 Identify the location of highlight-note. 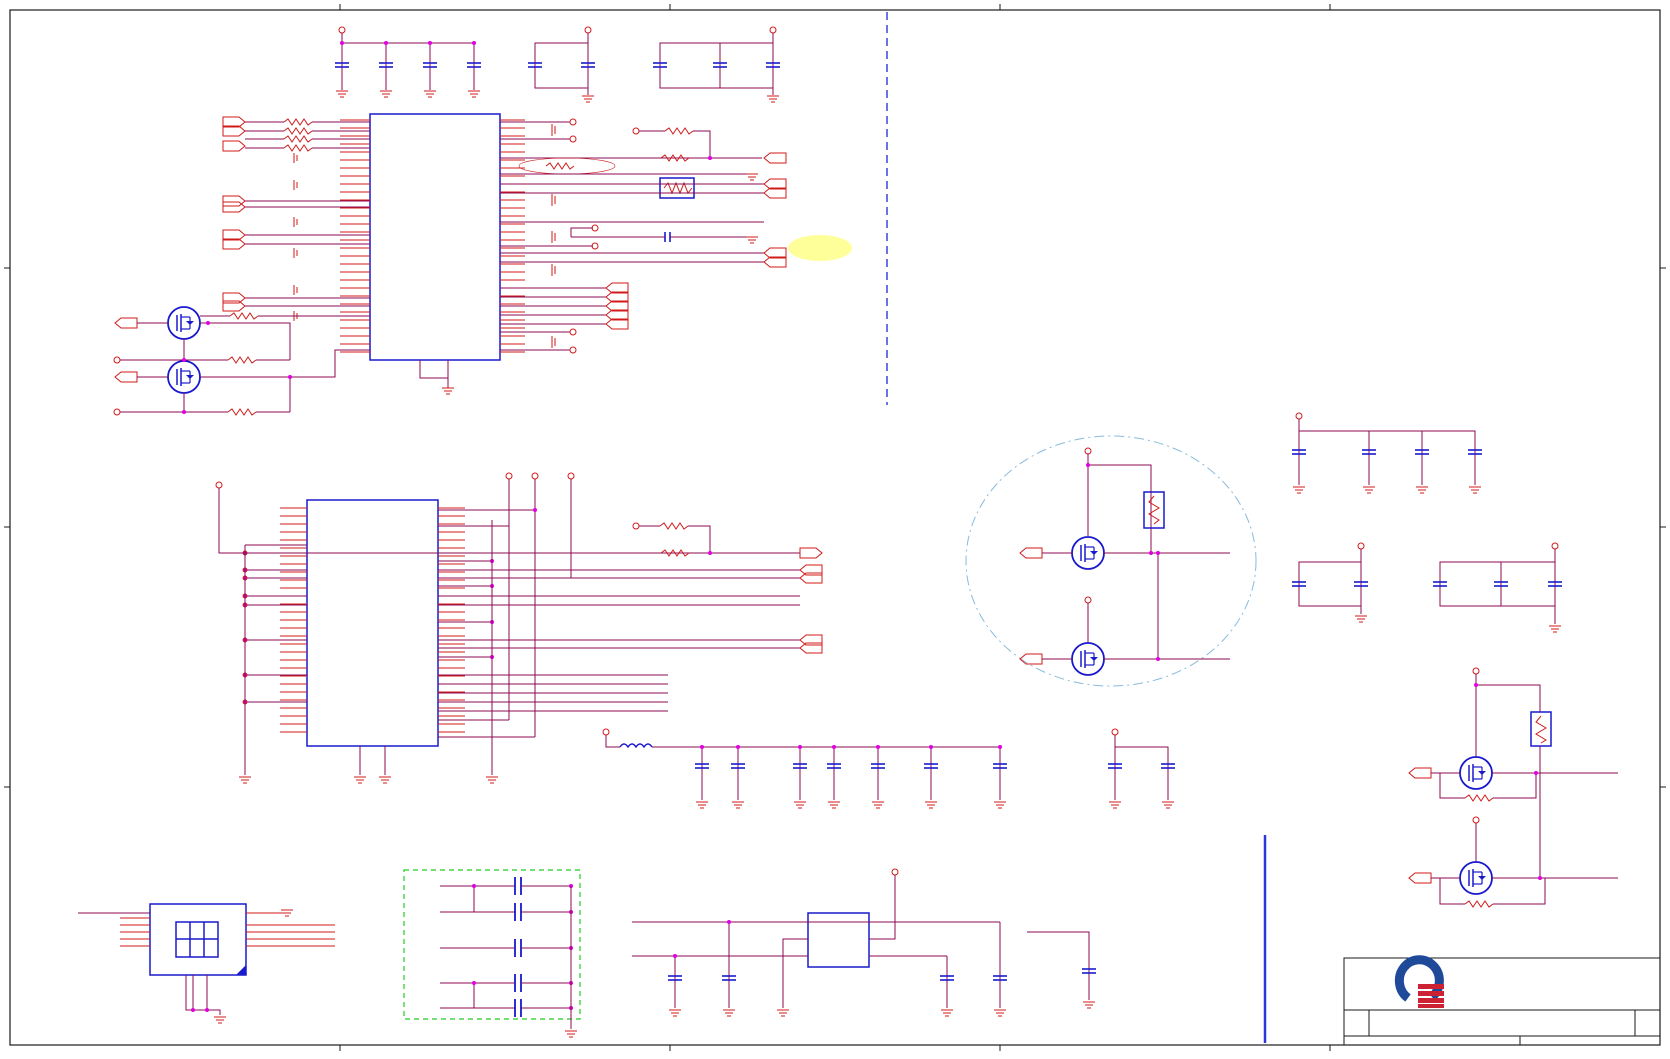
(820, 248).